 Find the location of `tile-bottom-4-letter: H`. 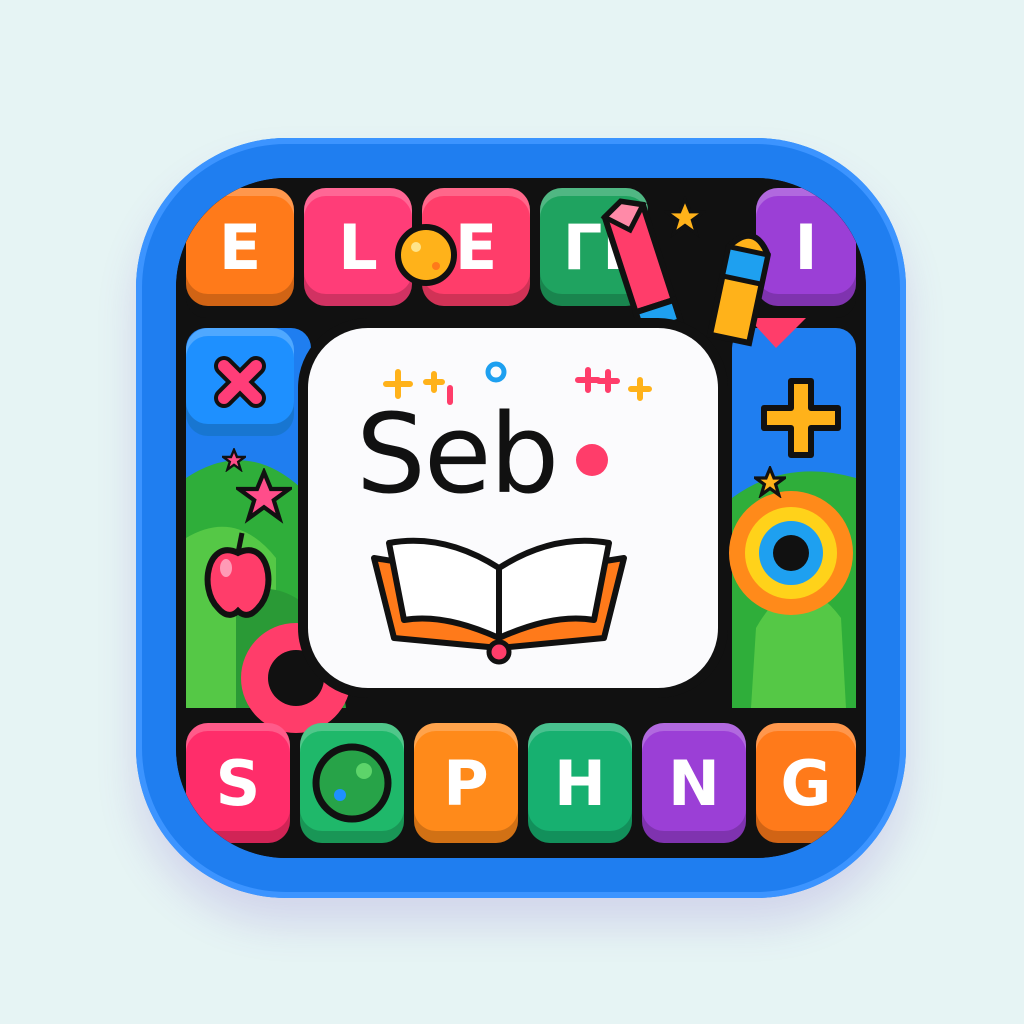

tile-bottom-4-letter: H is located at coordinates (580, 783).